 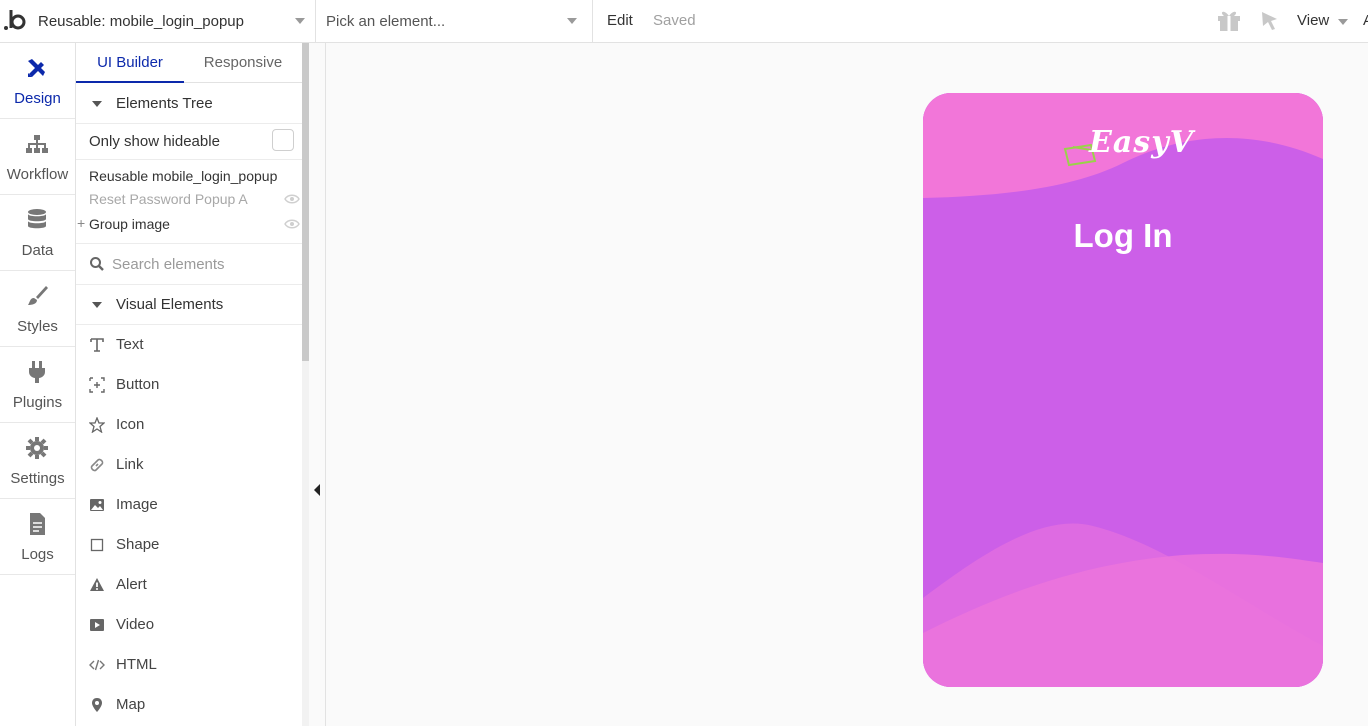 I want to click on code-icon, so click(x=97, y=665).